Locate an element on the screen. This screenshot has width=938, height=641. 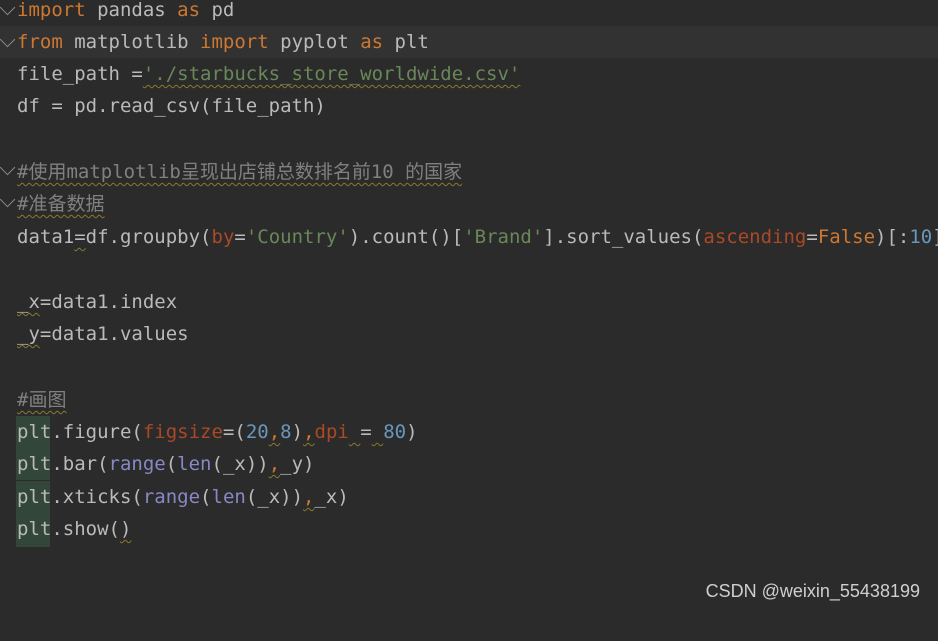
code-token: './starbucks_store_worldwide.csv' is located at coordinates (331, 74).